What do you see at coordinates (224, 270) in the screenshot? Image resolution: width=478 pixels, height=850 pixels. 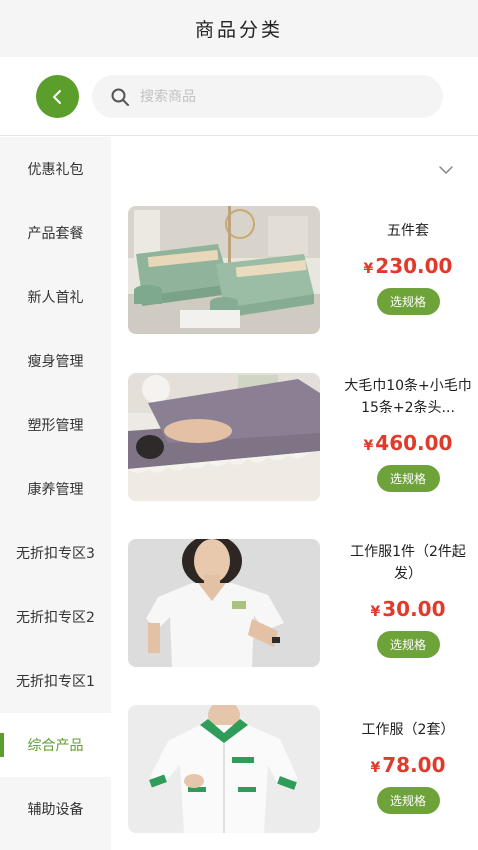 I see `product-image-bed-set` at bounding box center [224, 270].